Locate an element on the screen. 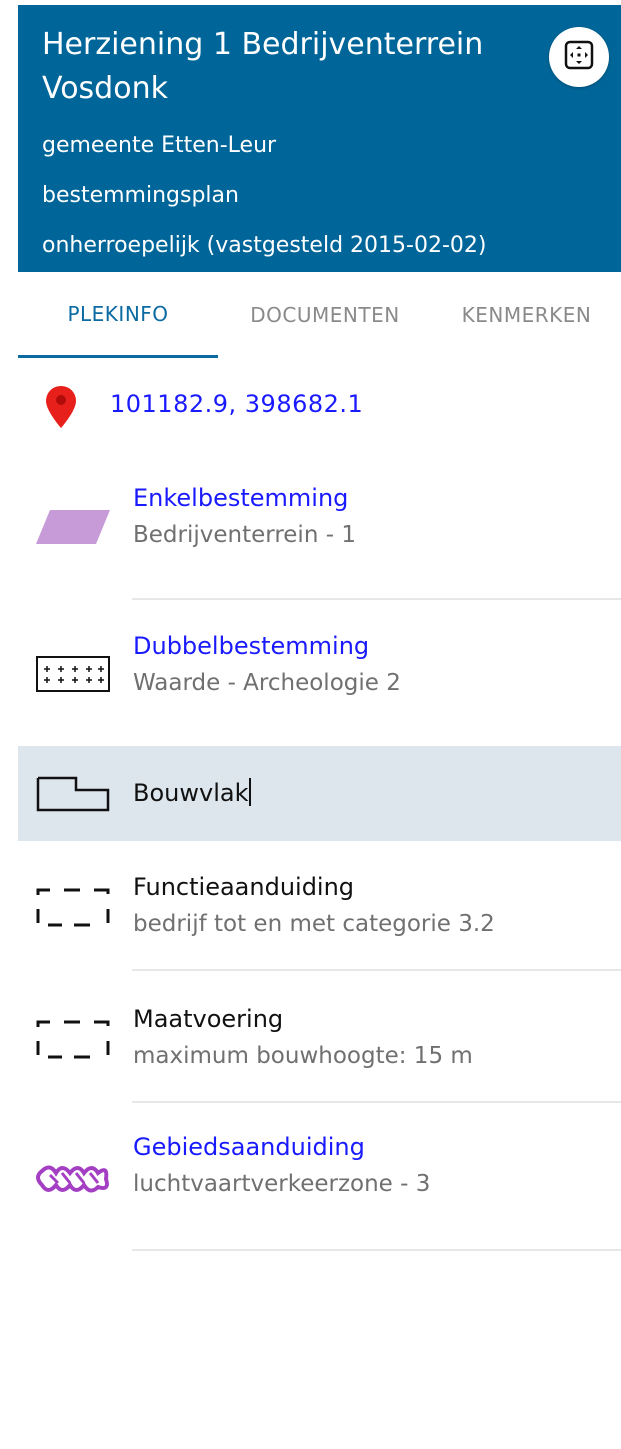 The width and height of the screenshot is (621, 1449). fullscreen-button is located at coordinates (579, 57).